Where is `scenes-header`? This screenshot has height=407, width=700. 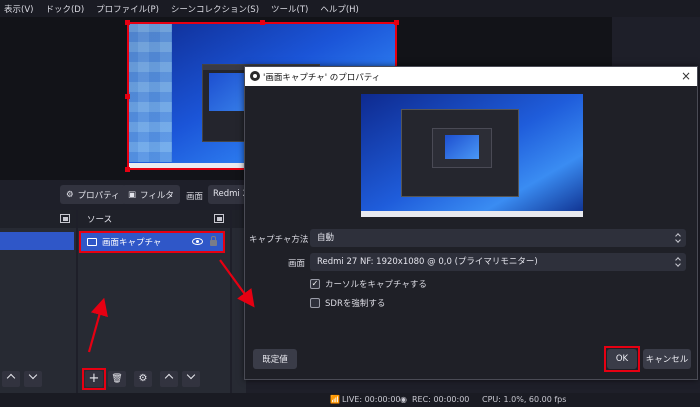 scenes-header is located at coordinates (38, 219).